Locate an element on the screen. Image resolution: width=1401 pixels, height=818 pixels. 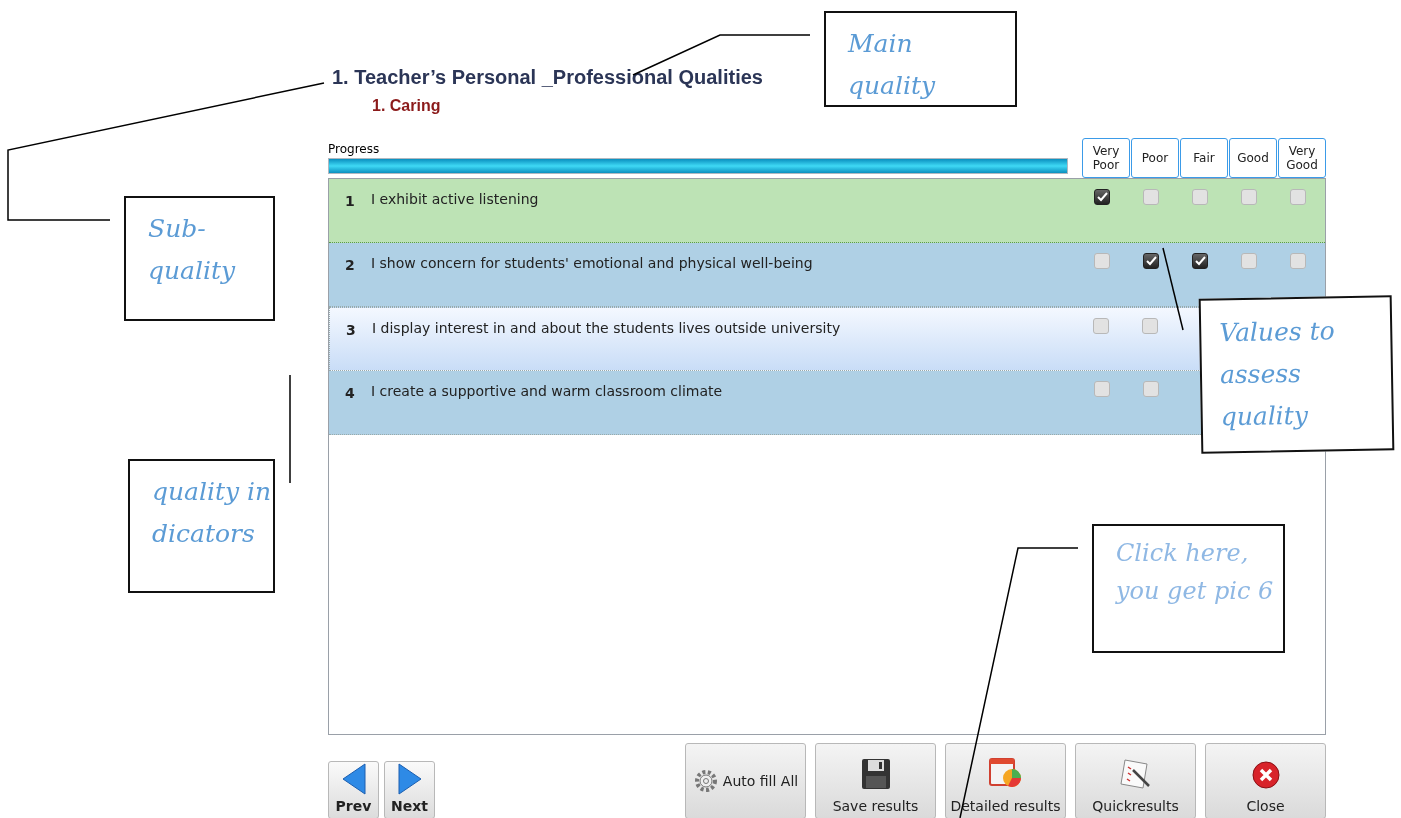
rating-column-header: Poor is located at coordinates (1155, 158).